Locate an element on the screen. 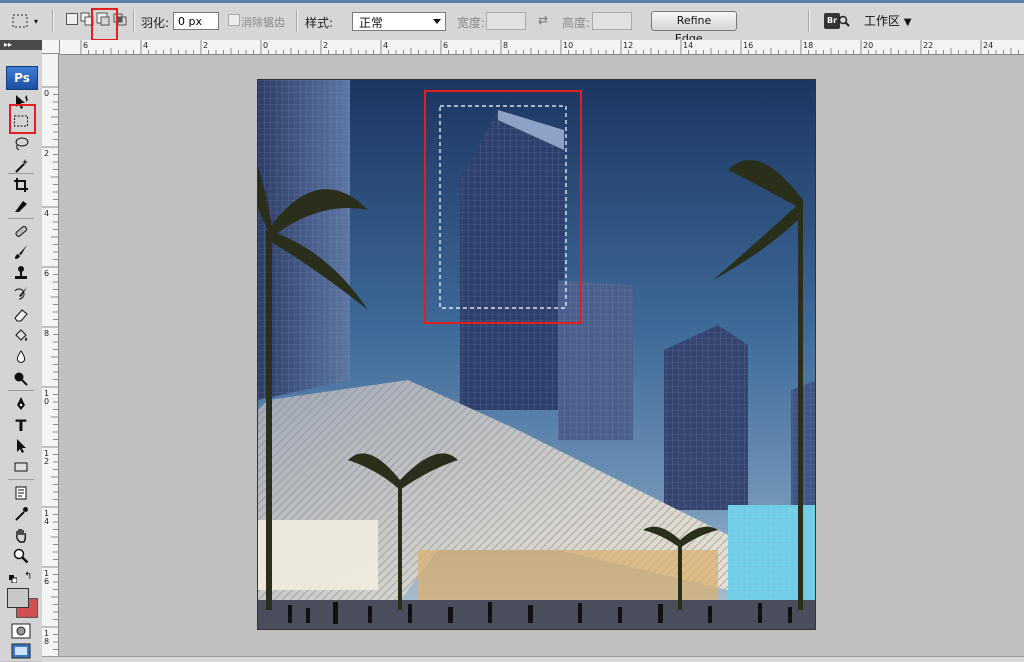  ruler-label: 14 is located at coordinates (688, 45).